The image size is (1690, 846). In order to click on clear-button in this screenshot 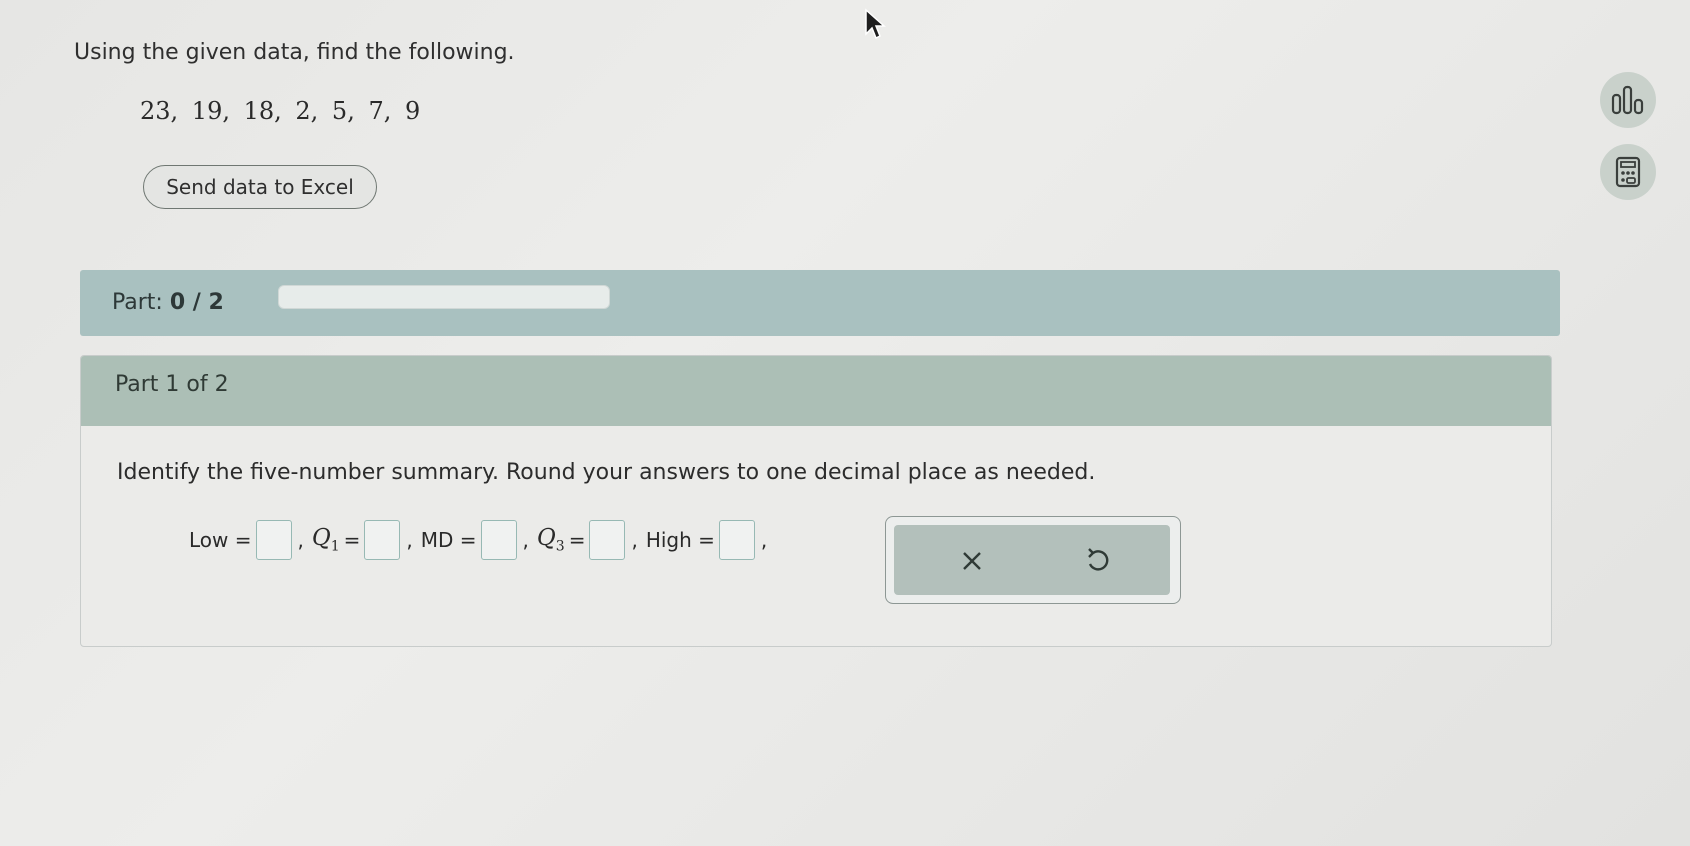, I will do `click(972, 561)`.